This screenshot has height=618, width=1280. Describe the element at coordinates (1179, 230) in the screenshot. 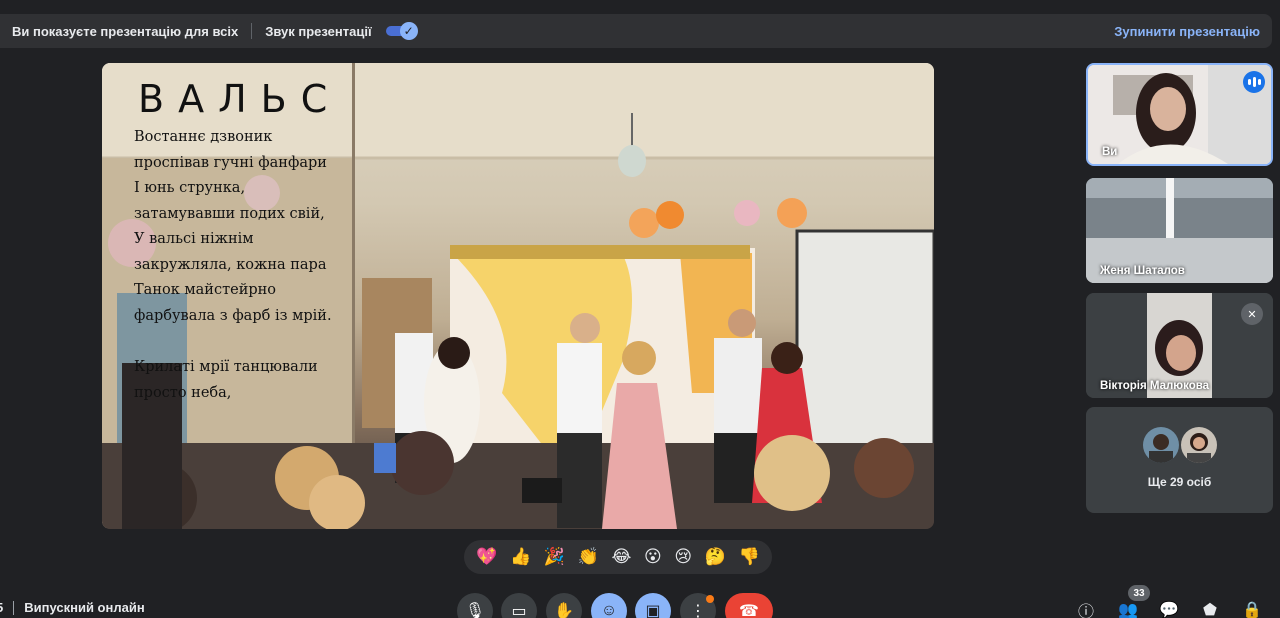

I see `participant-tile: Женя Шаталов` at that location.